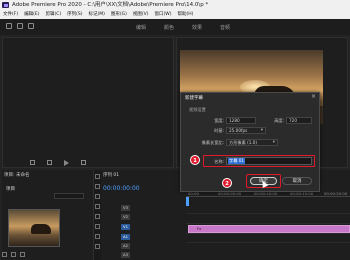 This screenshot has width=350, height=260. I want to click on play-icon, so click(66, 163).